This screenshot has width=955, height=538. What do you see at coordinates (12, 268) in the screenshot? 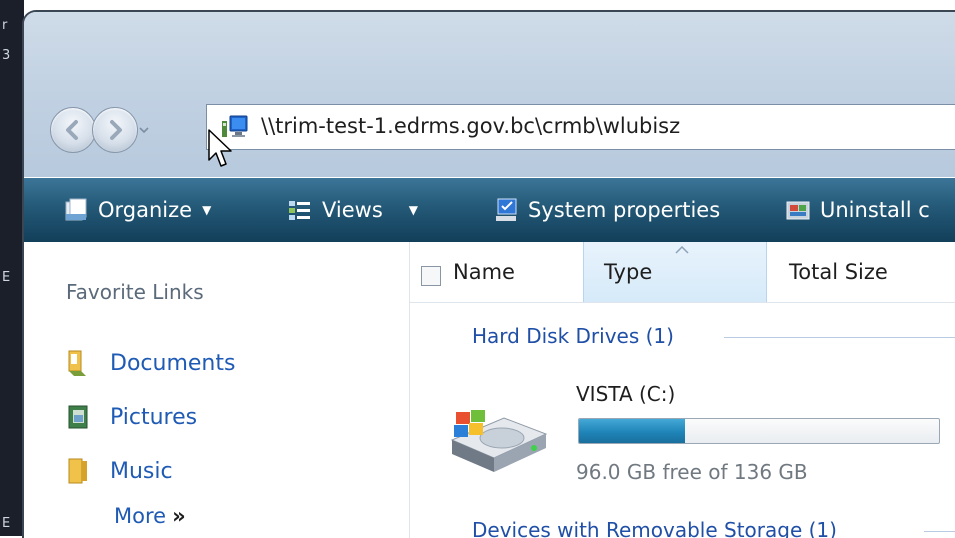
I see `desktop-background: r 3 E E` at bounding box center [12, 268].